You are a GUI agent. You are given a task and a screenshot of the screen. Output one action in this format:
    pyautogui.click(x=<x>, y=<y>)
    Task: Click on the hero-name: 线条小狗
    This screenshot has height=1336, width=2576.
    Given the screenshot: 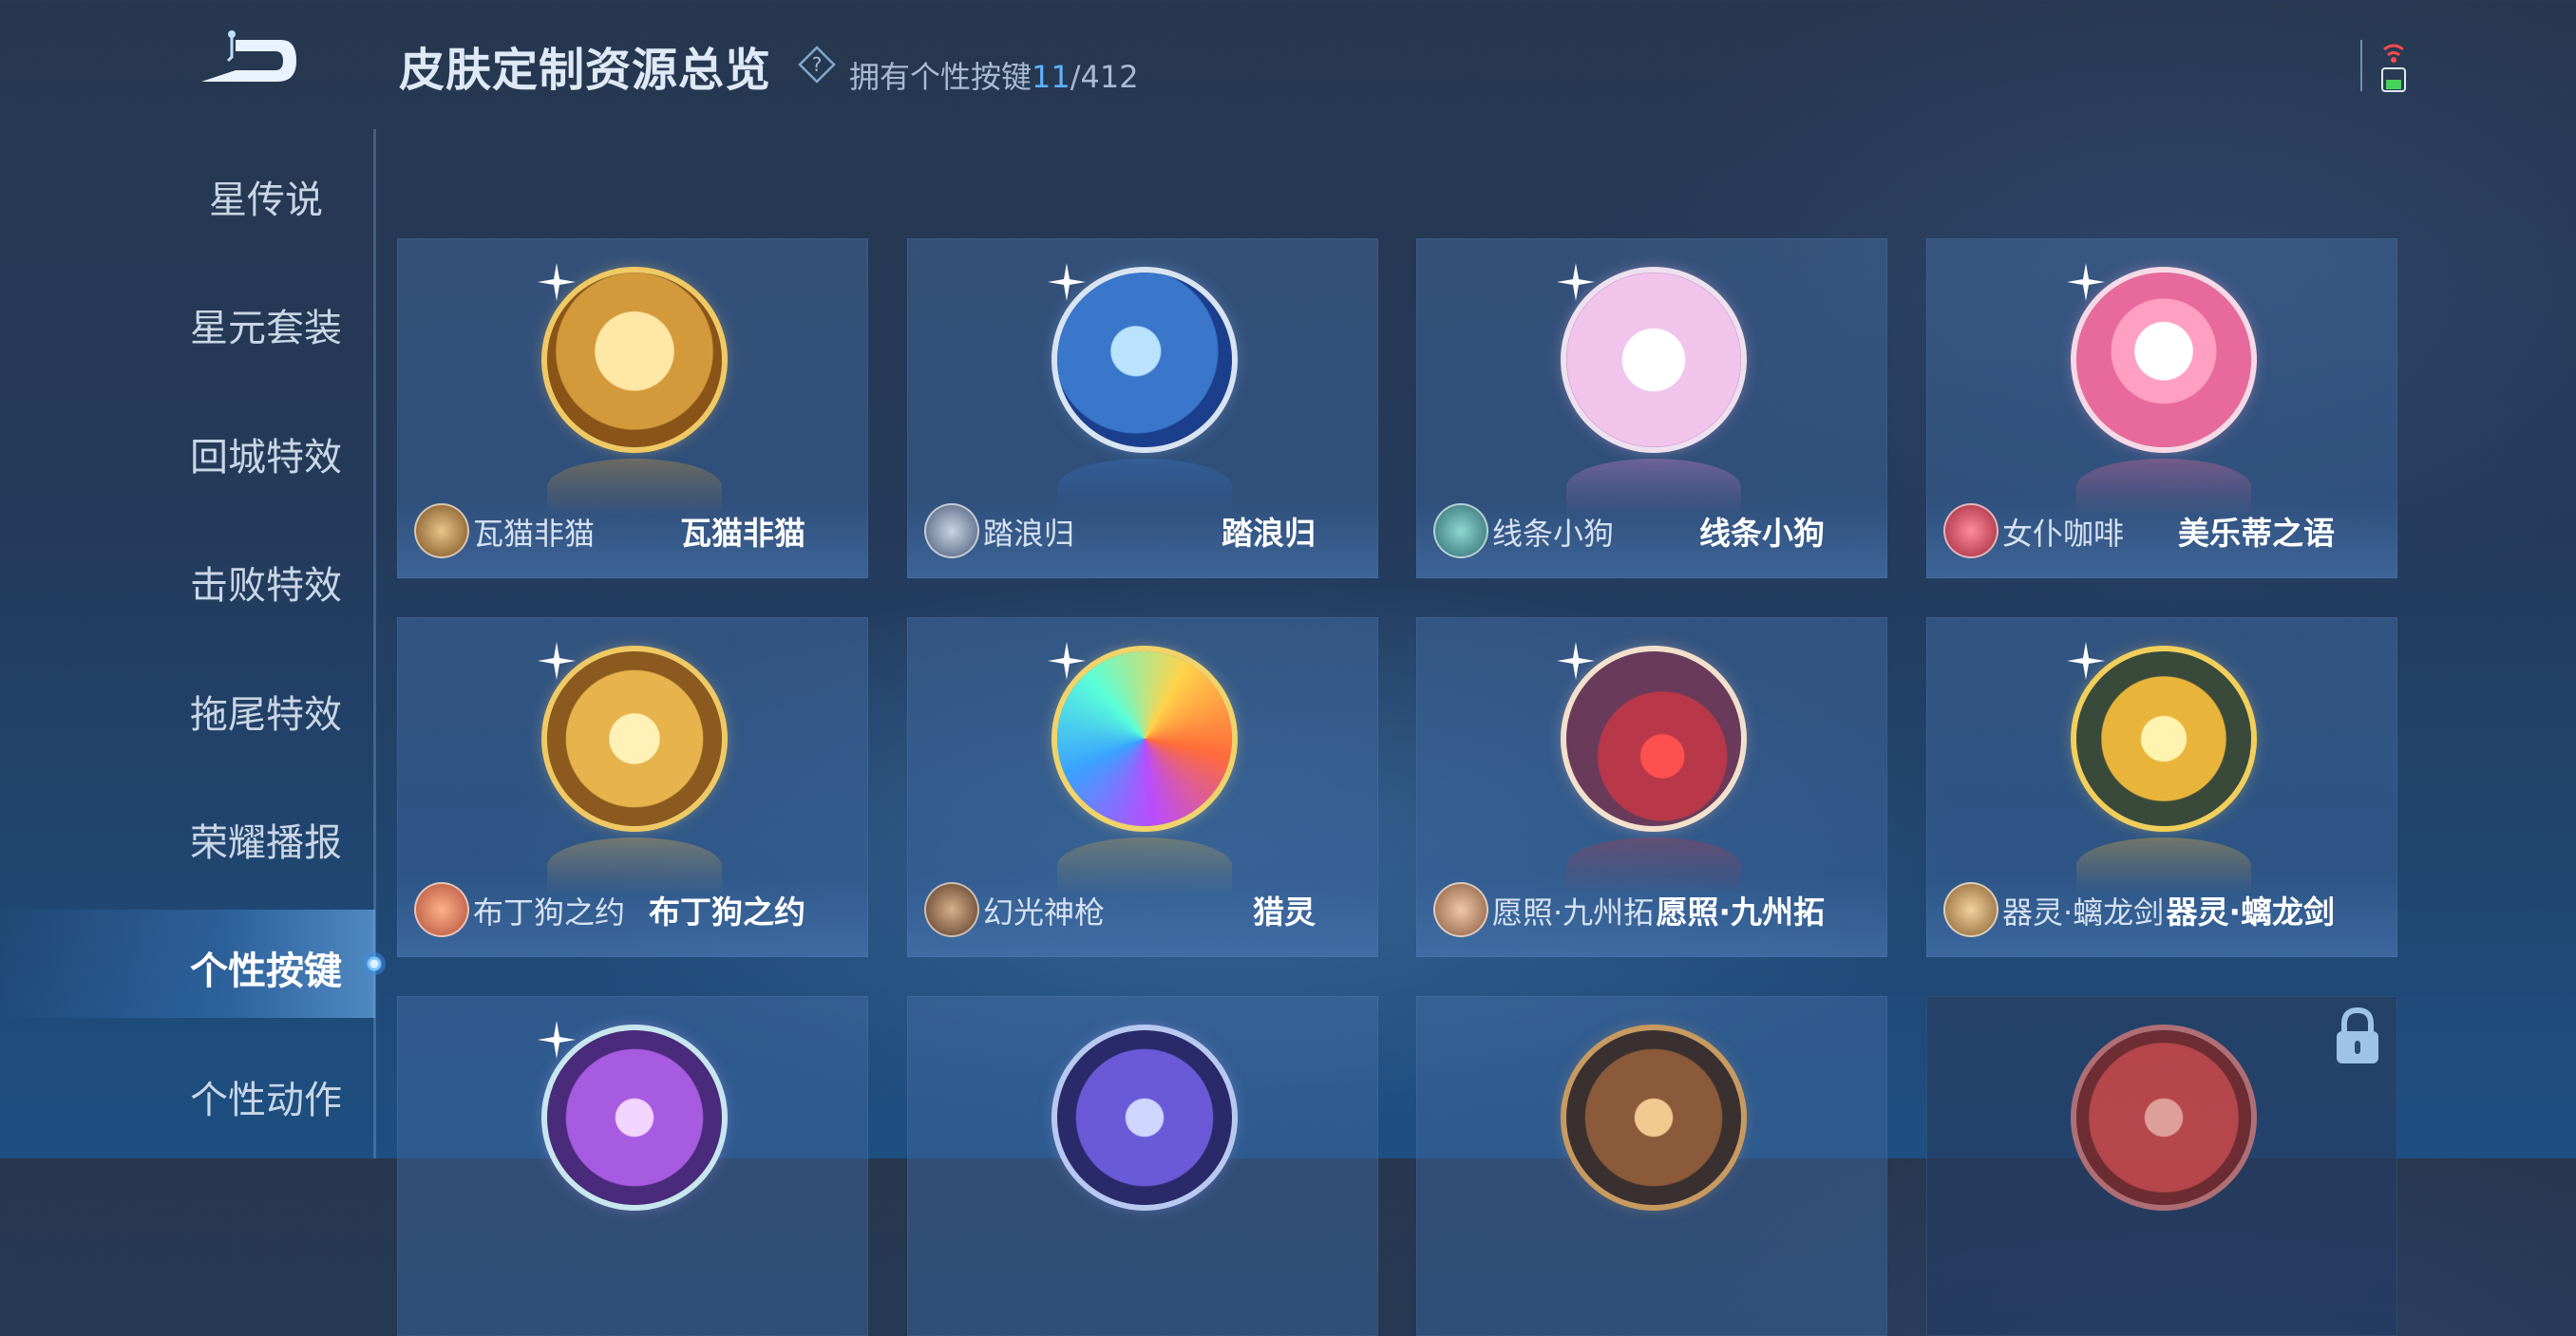 What is the action you would take?
    pyautogui.click(x=1553, y=534)
    